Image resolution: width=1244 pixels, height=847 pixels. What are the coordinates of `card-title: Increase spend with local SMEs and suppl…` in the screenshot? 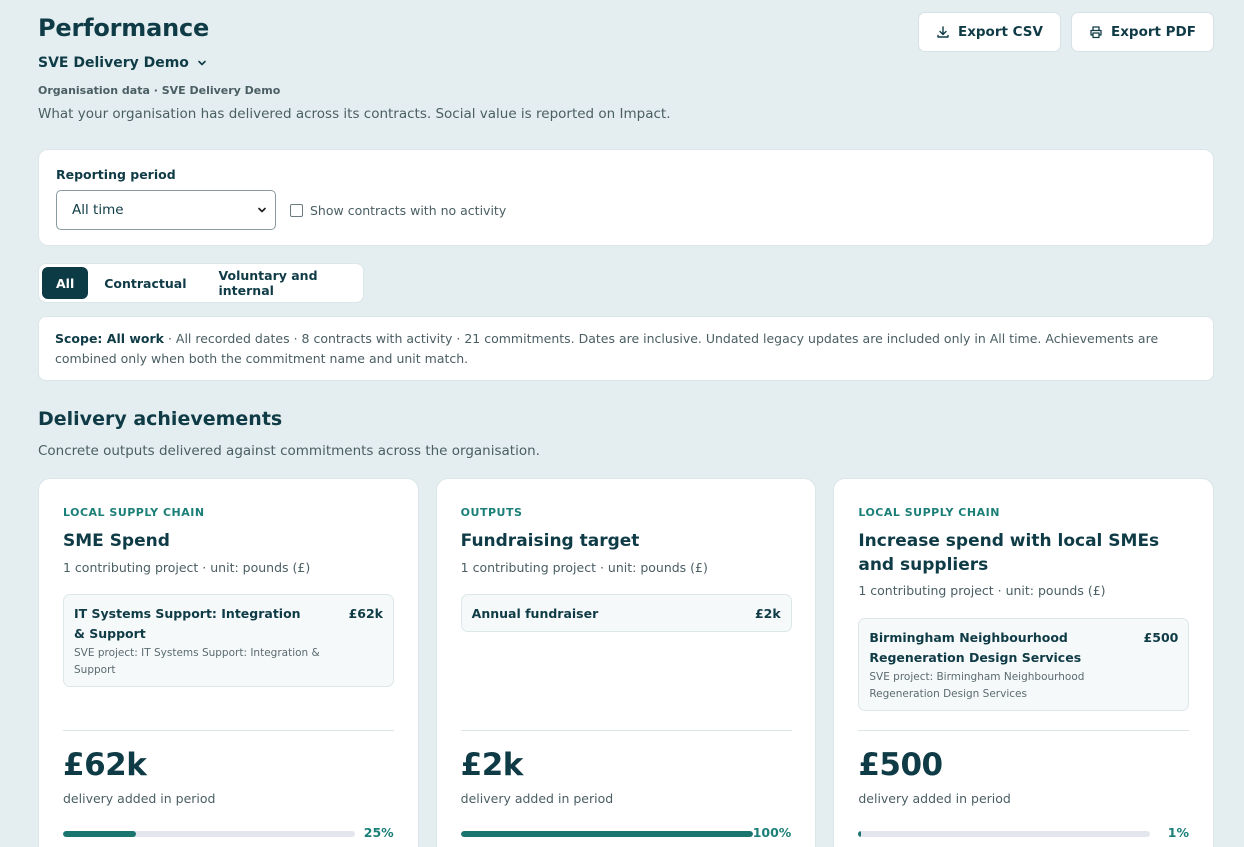 It's located at (1009, 553).